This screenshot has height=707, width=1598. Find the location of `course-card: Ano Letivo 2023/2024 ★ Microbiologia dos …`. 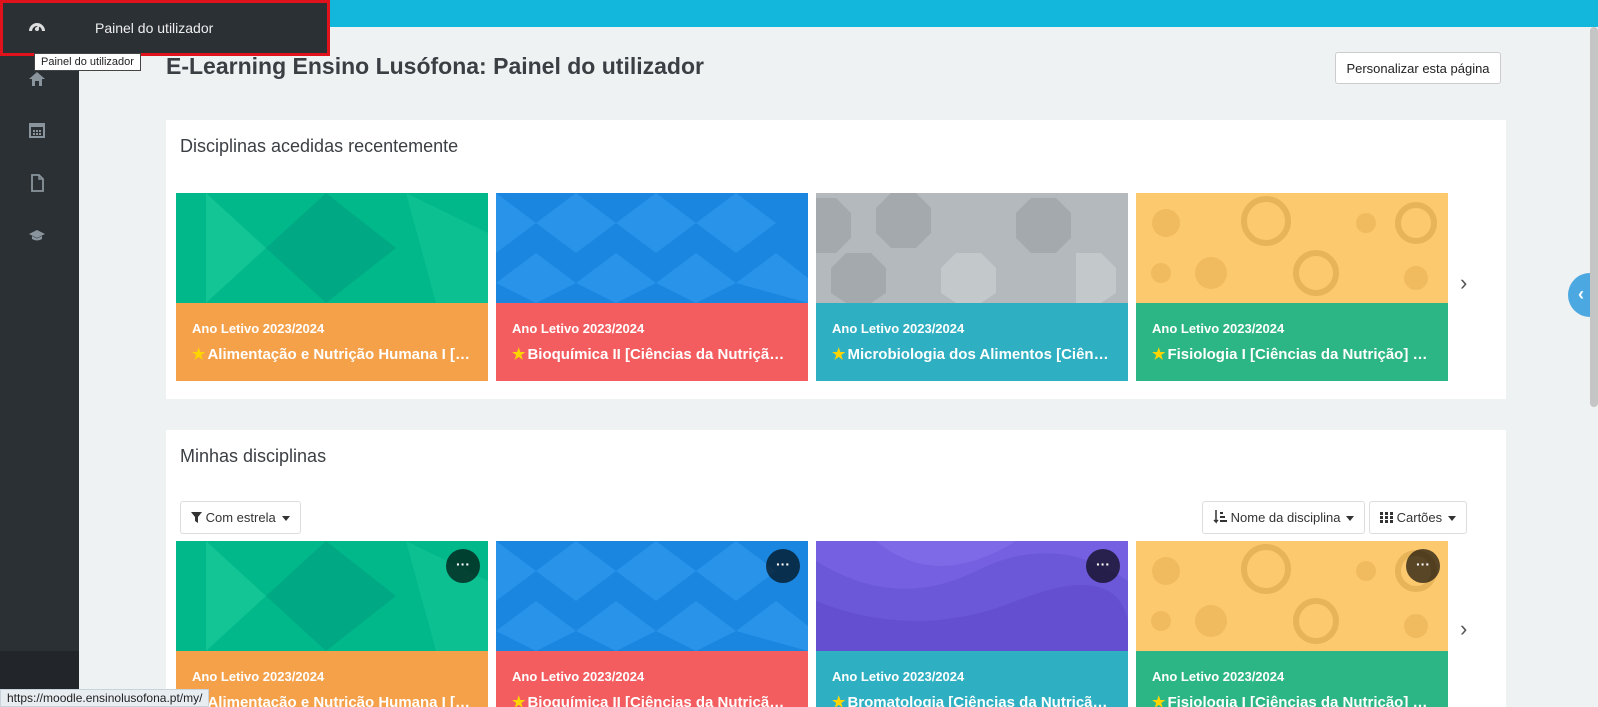

course-card: Ano Letivo 2023/2024 ★ Microbiologia dos … is located at coordinates (972, 287).